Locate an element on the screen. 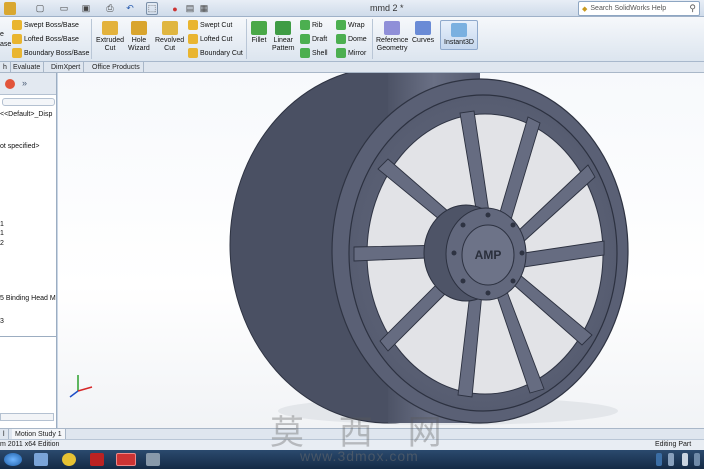  reference-geometry-button: Reference Geometry is located at coordinates (392, 37).